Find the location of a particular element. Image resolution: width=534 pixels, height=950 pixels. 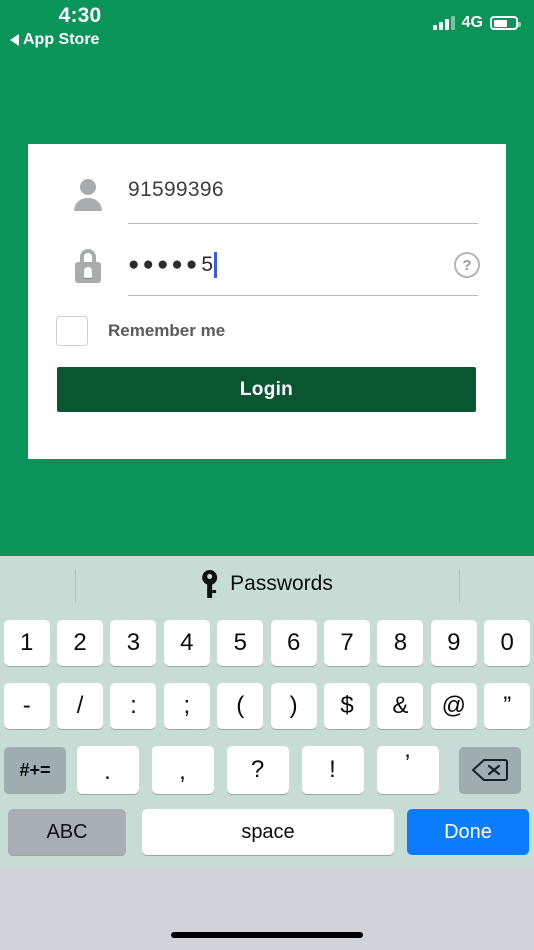

key-3: 3 is located at coordinates (133, 643).